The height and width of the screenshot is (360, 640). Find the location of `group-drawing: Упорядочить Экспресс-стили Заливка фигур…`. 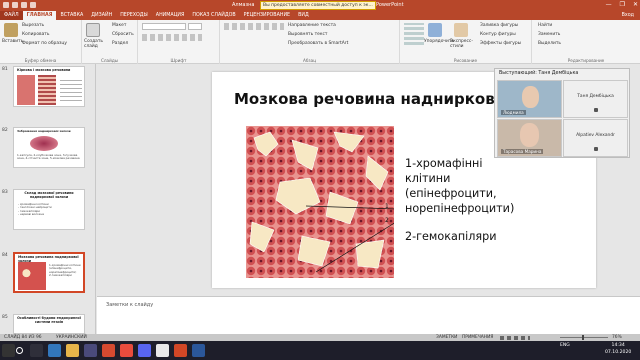

group-drawing: Упорядочить Экспресс-стили Заливка фигур… is located at coordinates (466, 42).